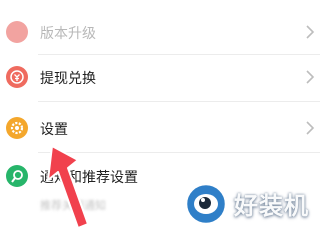 The width and height of the screenshot is (320, 240). I want to click on upgrade-icon, so click(17, 32).